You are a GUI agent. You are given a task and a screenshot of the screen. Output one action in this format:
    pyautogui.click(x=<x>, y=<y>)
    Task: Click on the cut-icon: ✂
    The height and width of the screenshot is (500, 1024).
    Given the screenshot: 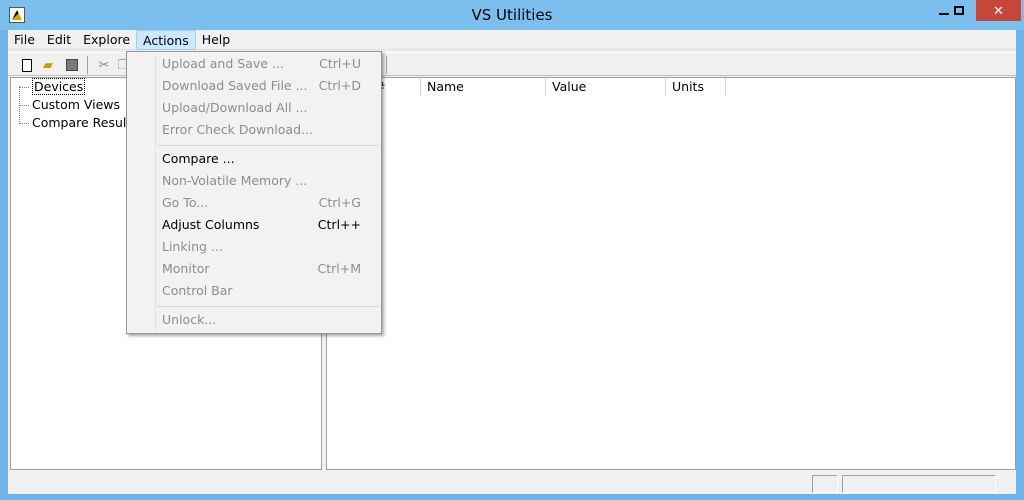 What is the action you would take?
    pyautogui.click(x=104, y=64)
    